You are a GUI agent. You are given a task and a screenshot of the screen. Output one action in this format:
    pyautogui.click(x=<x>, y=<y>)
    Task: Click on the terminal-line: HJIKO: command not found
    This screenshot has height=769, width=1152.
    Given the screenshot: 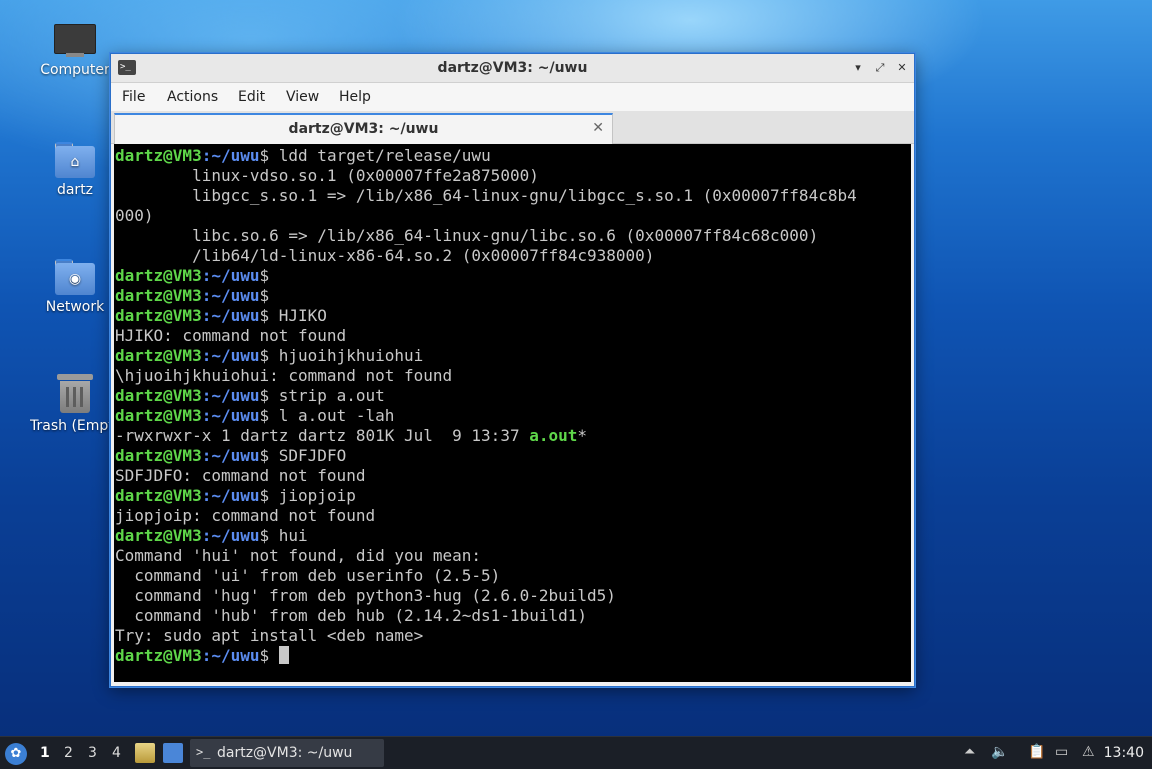 What is the action you would take?
    pyautogui.click(x=230, y=335)
    